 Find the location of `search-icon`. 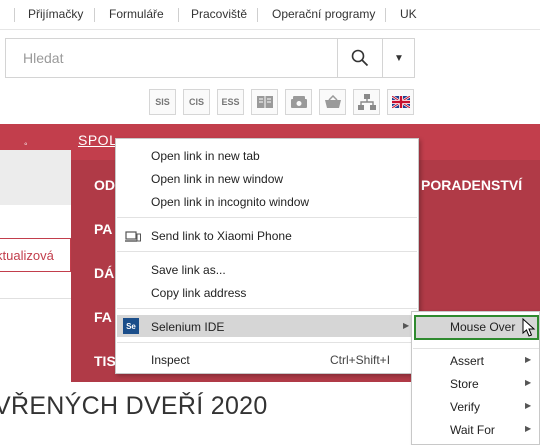

search-icon is located at coordinates (360, 58).